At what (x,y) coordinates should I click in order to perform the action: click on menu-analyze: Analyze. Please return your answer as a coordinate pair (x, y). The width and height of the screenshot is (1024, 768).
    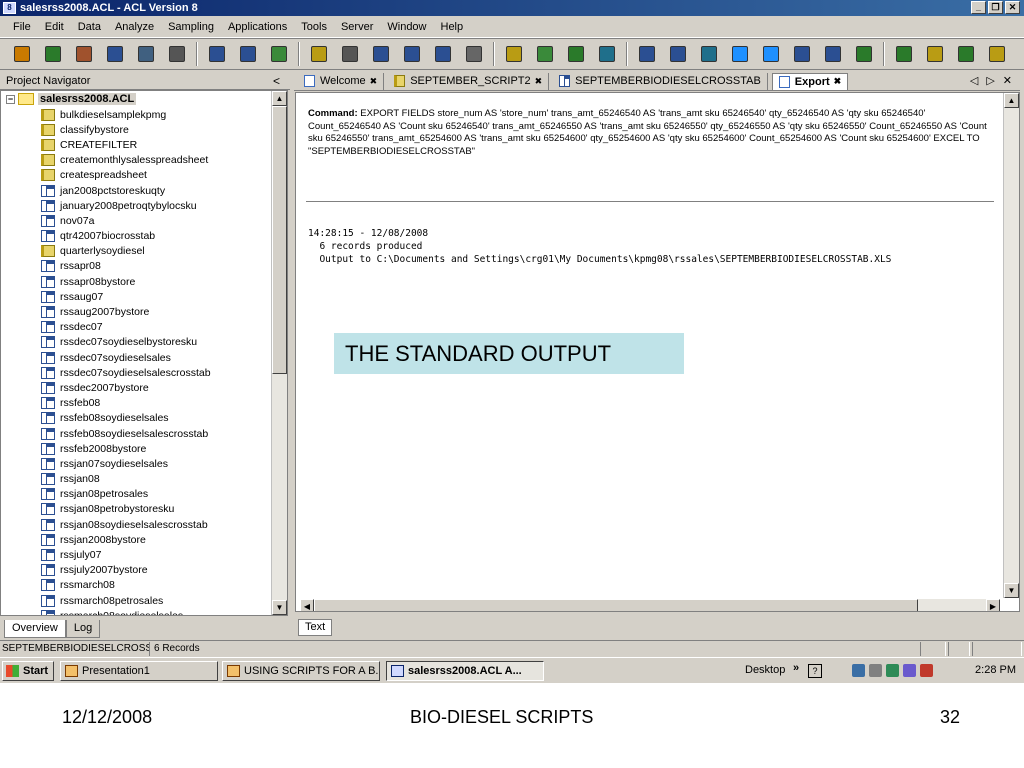
    Looking at the image, I should click on (134, 27).